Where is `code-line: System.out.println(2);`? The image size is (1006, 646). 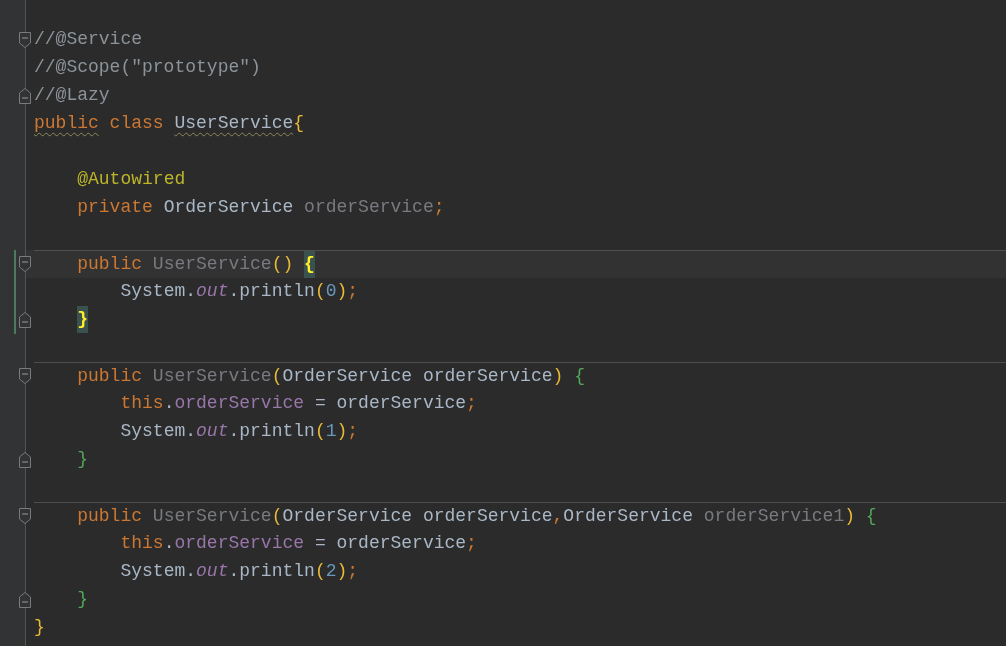 code-line: System.out.println(2); is located at coordinates (239, 571).